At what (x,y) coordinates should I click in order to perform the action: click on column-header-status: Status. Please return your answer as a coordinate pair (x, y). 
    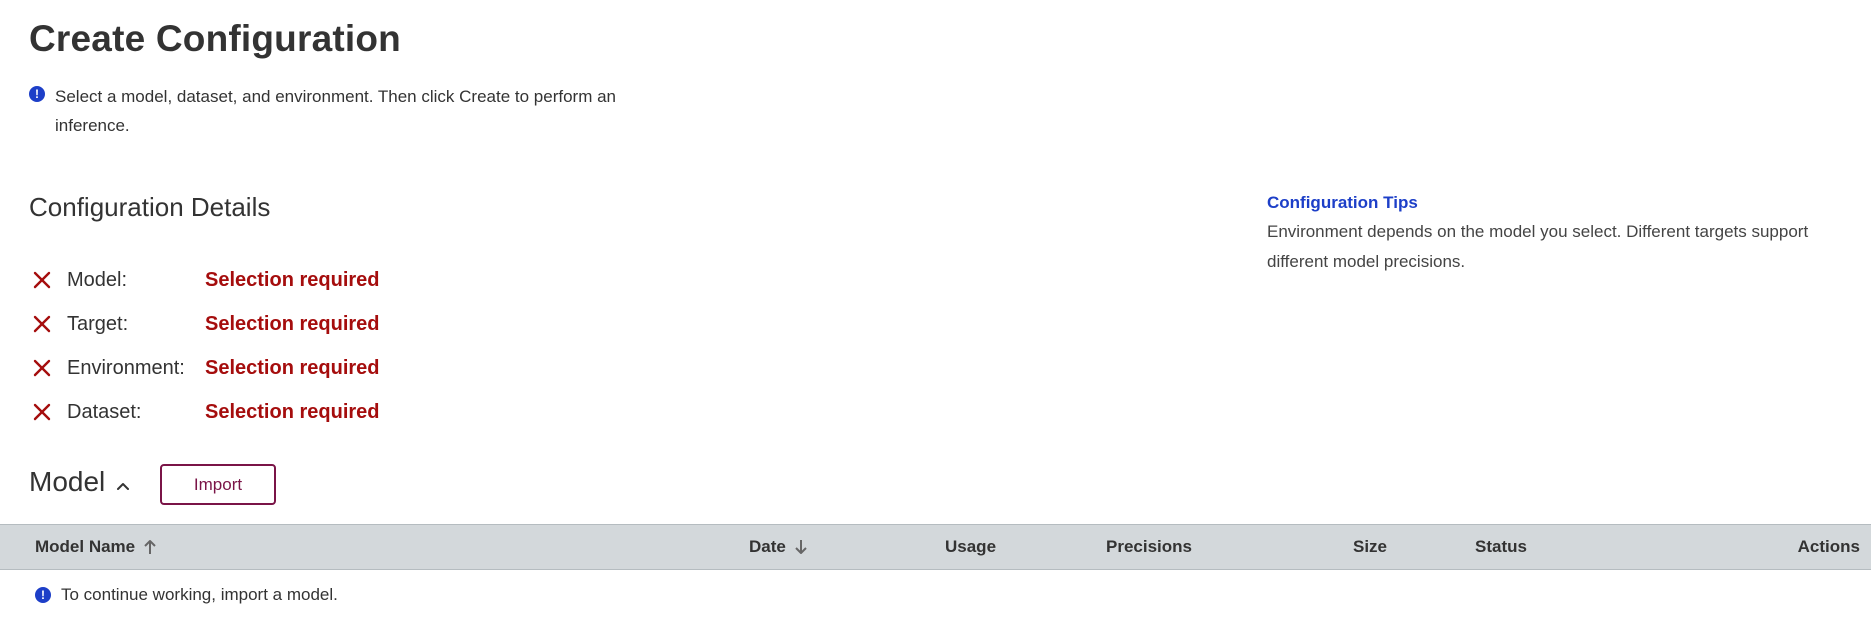
    Looking at the image, I should click on (1501, 547).